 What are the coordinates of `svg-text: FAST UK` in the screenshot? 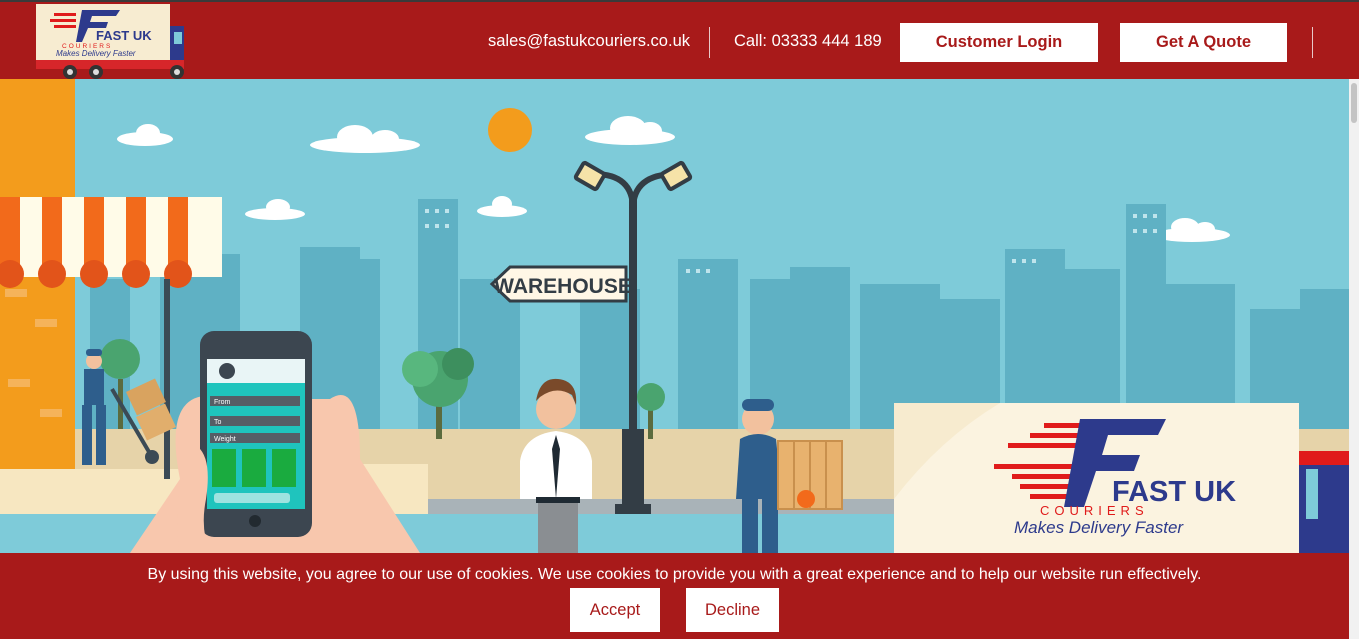 It's located at (124, 35).